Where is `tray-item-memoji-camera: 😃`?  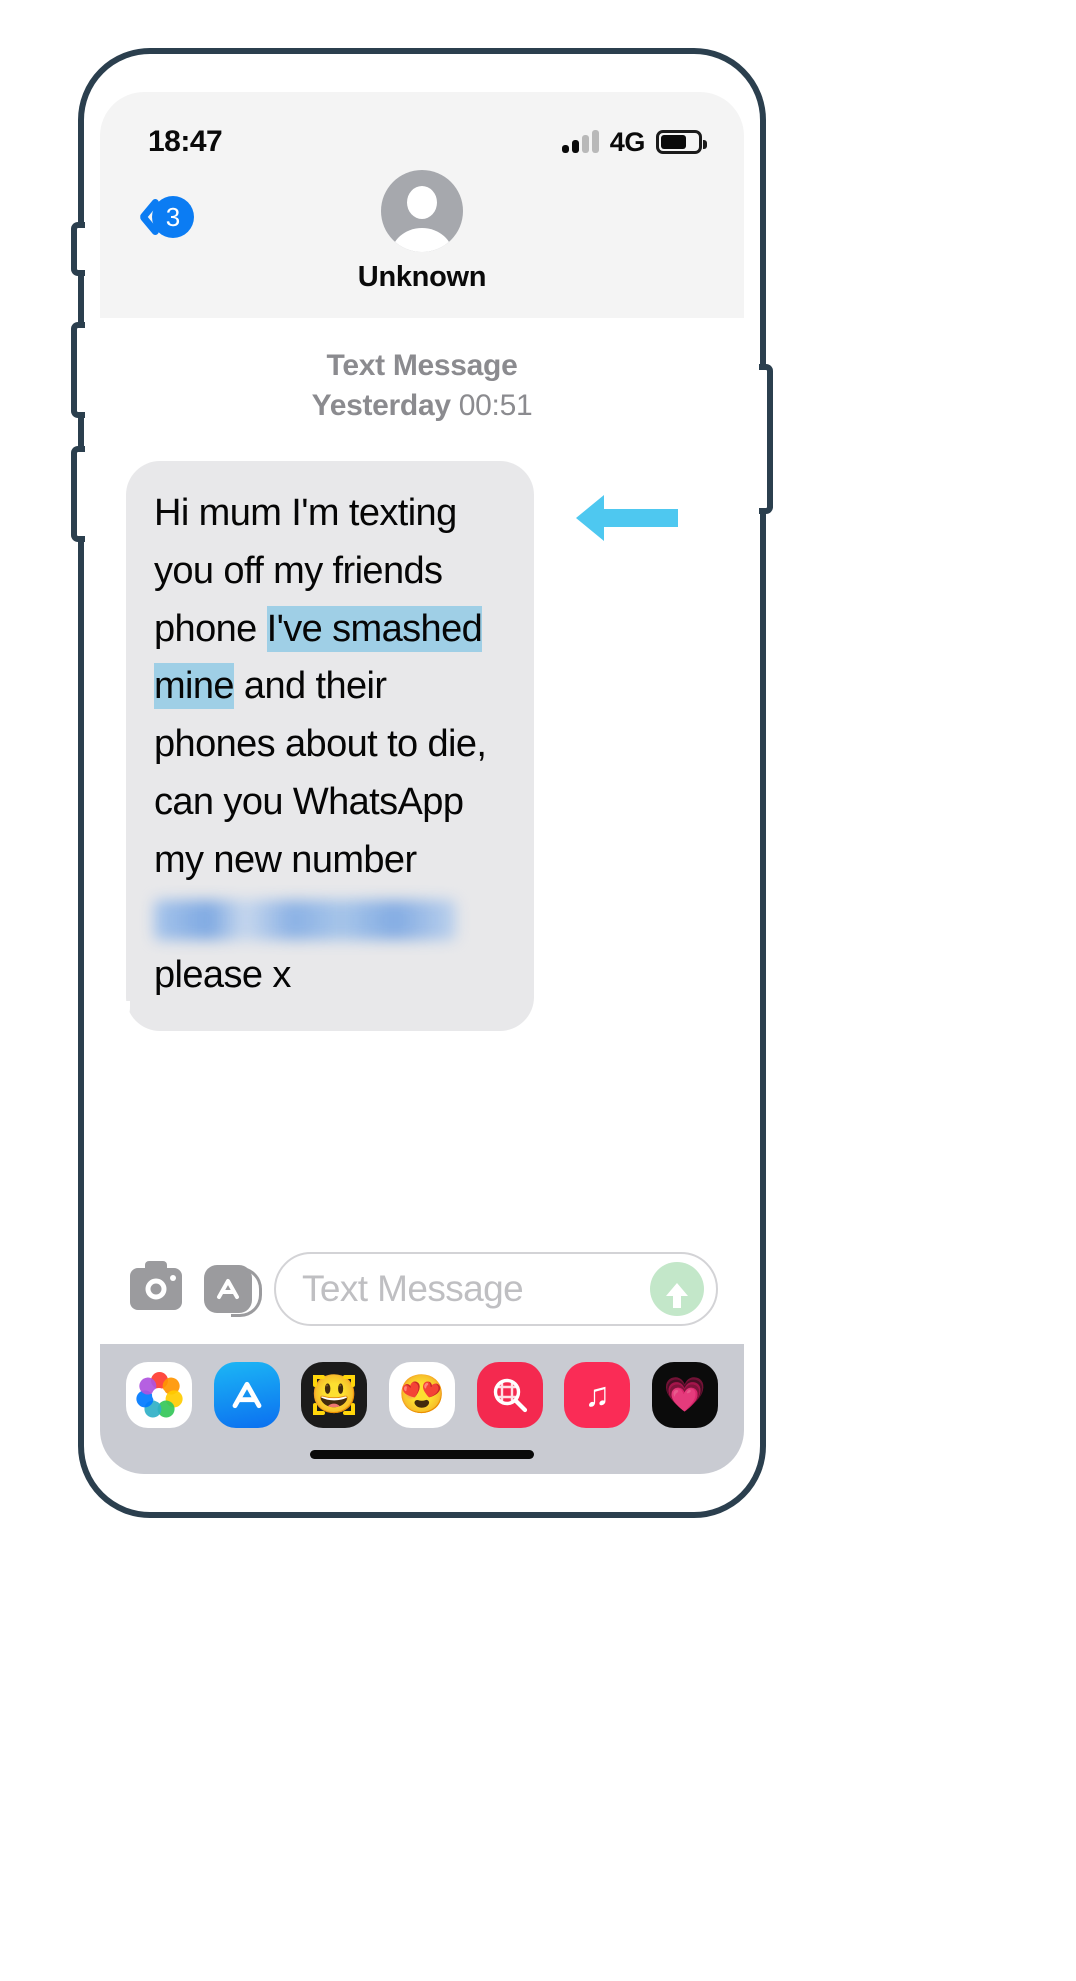
tray-item-memoji-camera: 😃 is located at coordinates (334, 1395).